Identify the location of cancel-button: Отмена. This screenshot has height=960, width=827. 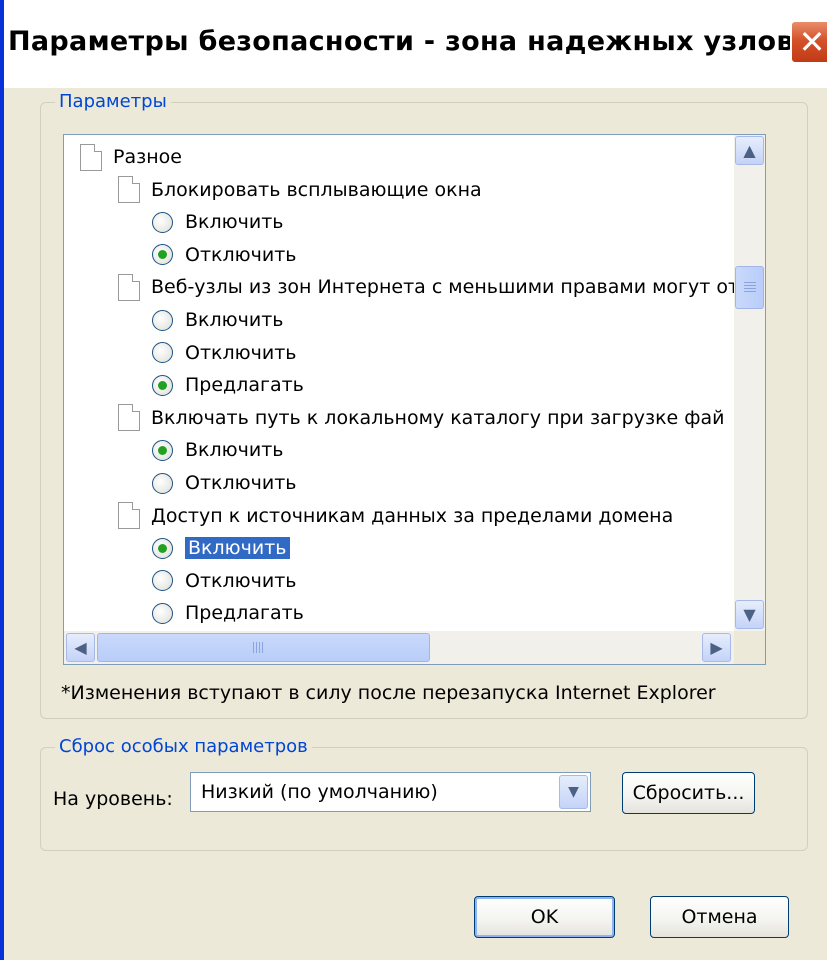
(719, 917).